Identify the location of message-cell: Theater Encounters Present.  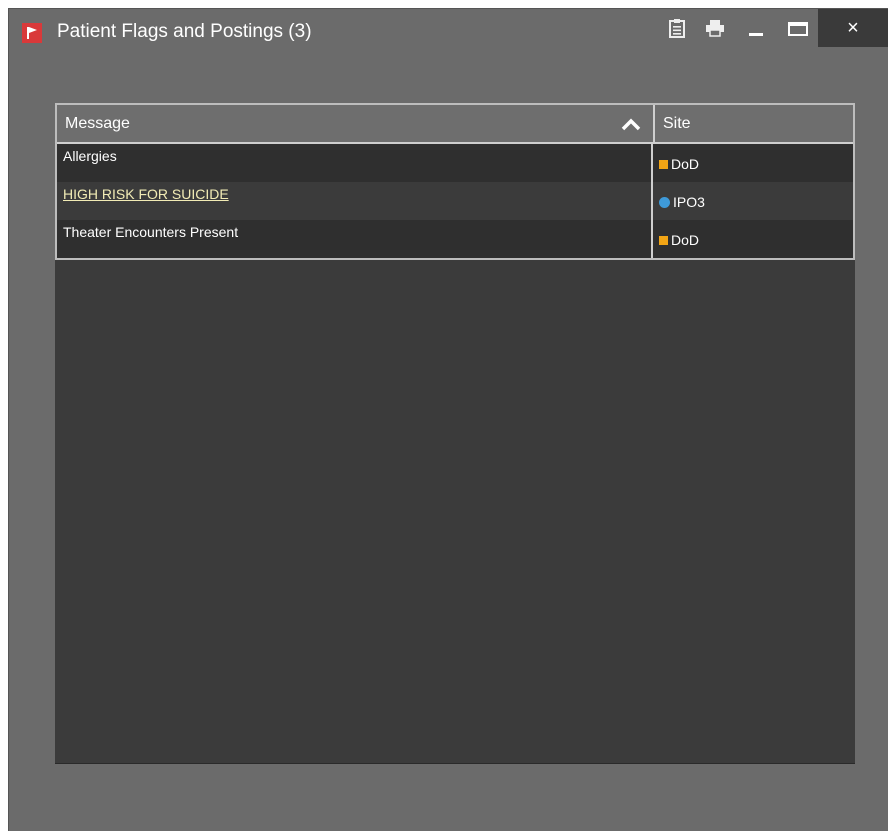
(355, 239).